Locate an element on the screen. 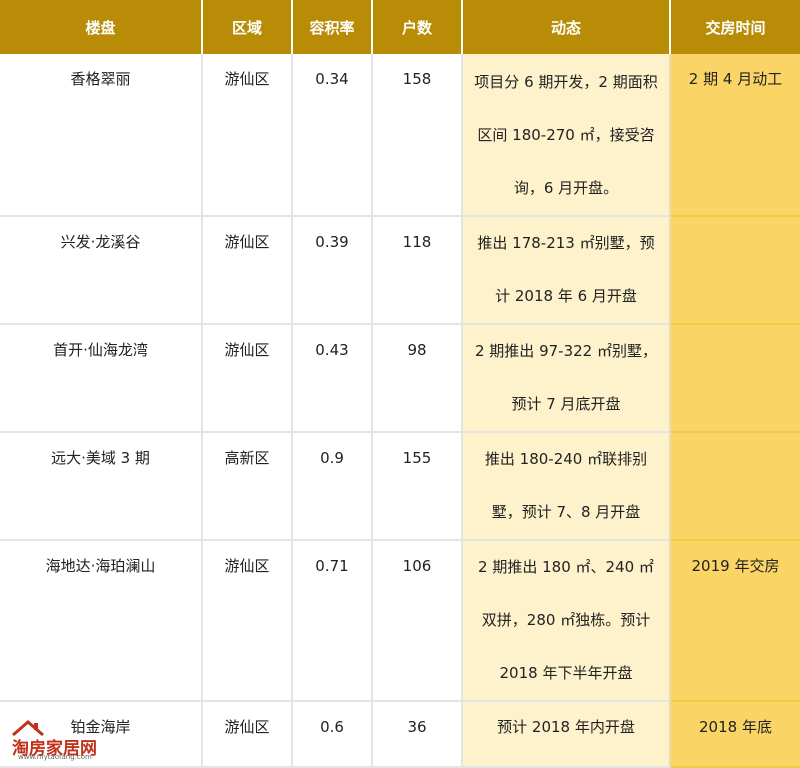 Image resolution: width=800 pixels, height=768 pixels. news-text: 推出 180-240 ㎡联排别墅，预计 7、8 月开盘 is located at coordinates (566, 485).